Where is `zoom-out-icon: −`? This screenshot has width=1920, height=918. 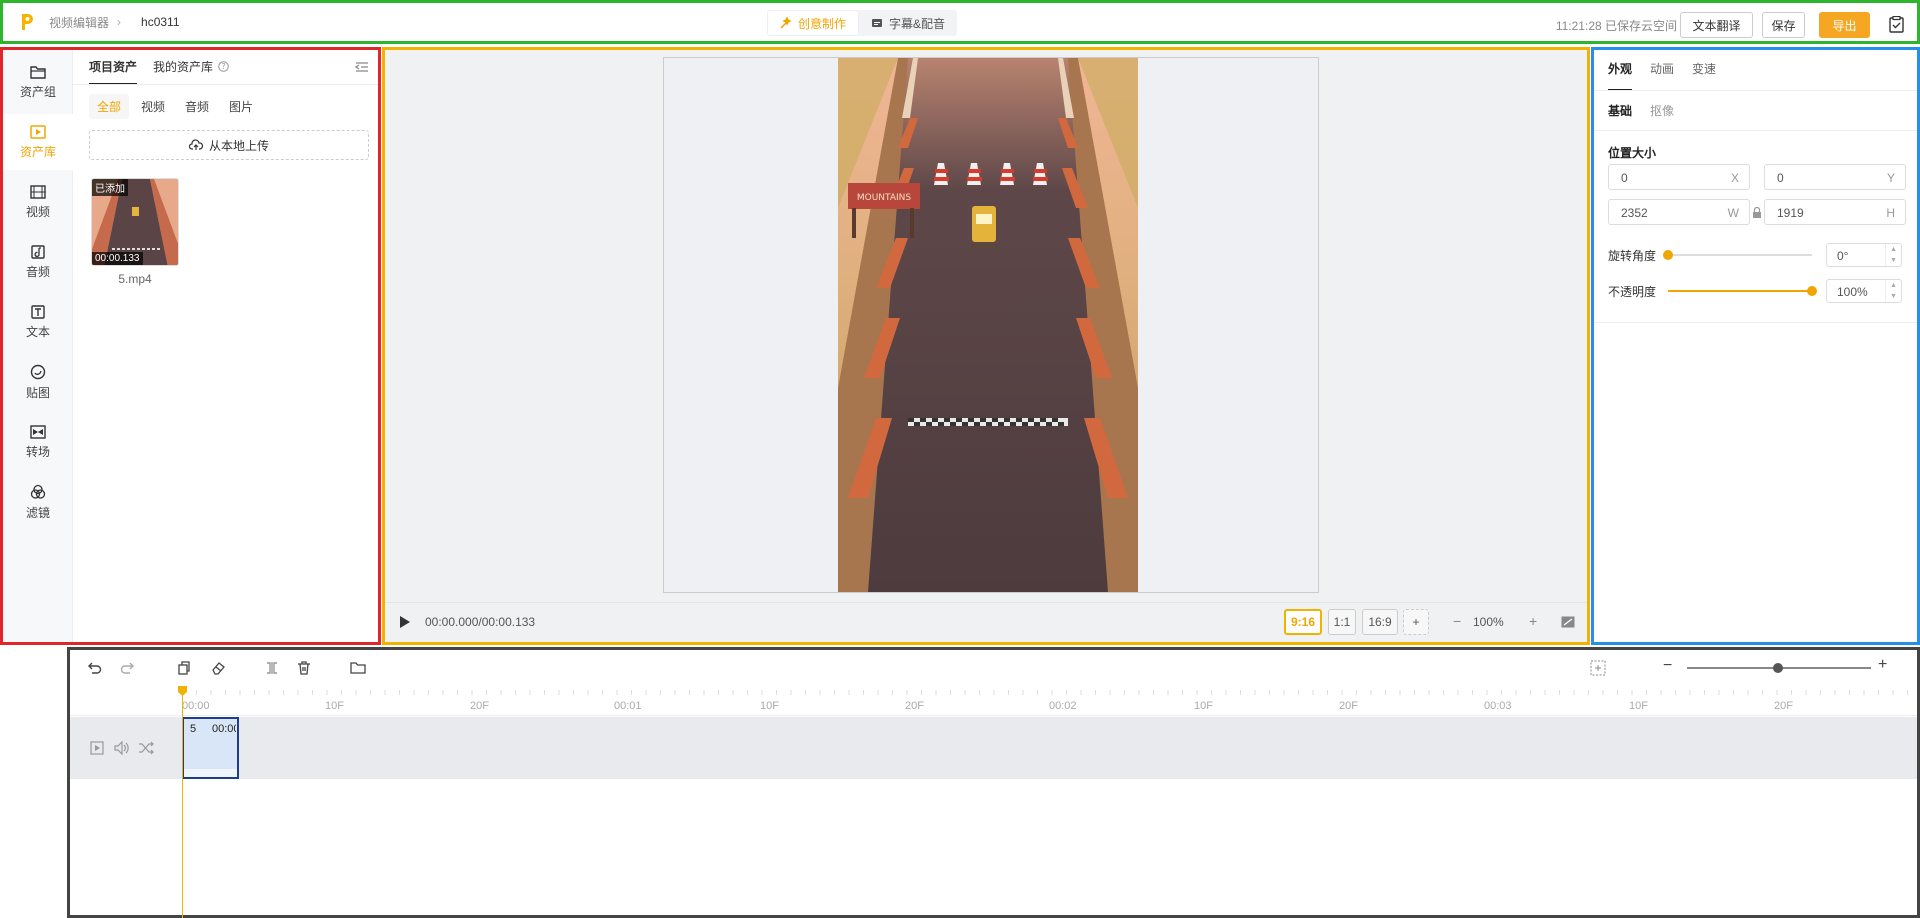 zoom-out-icon: − is located at coordinates (1457, 621).